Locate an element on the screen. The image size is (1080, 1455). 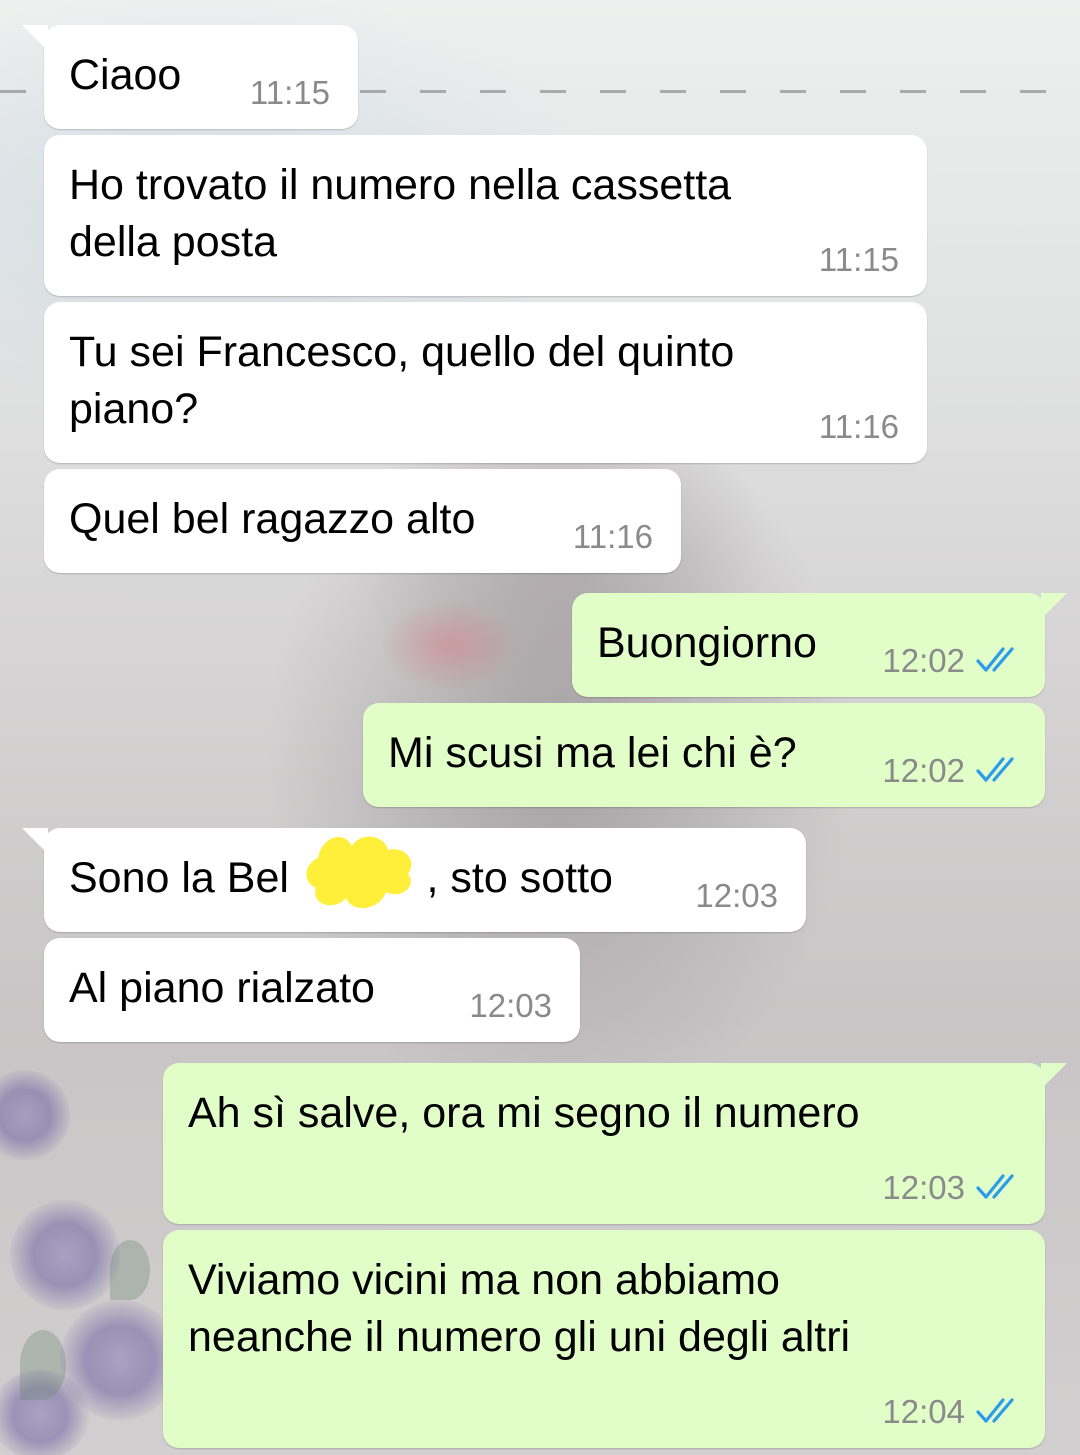
message-text: Al piano rialzato is located at coordinates (222, 988).